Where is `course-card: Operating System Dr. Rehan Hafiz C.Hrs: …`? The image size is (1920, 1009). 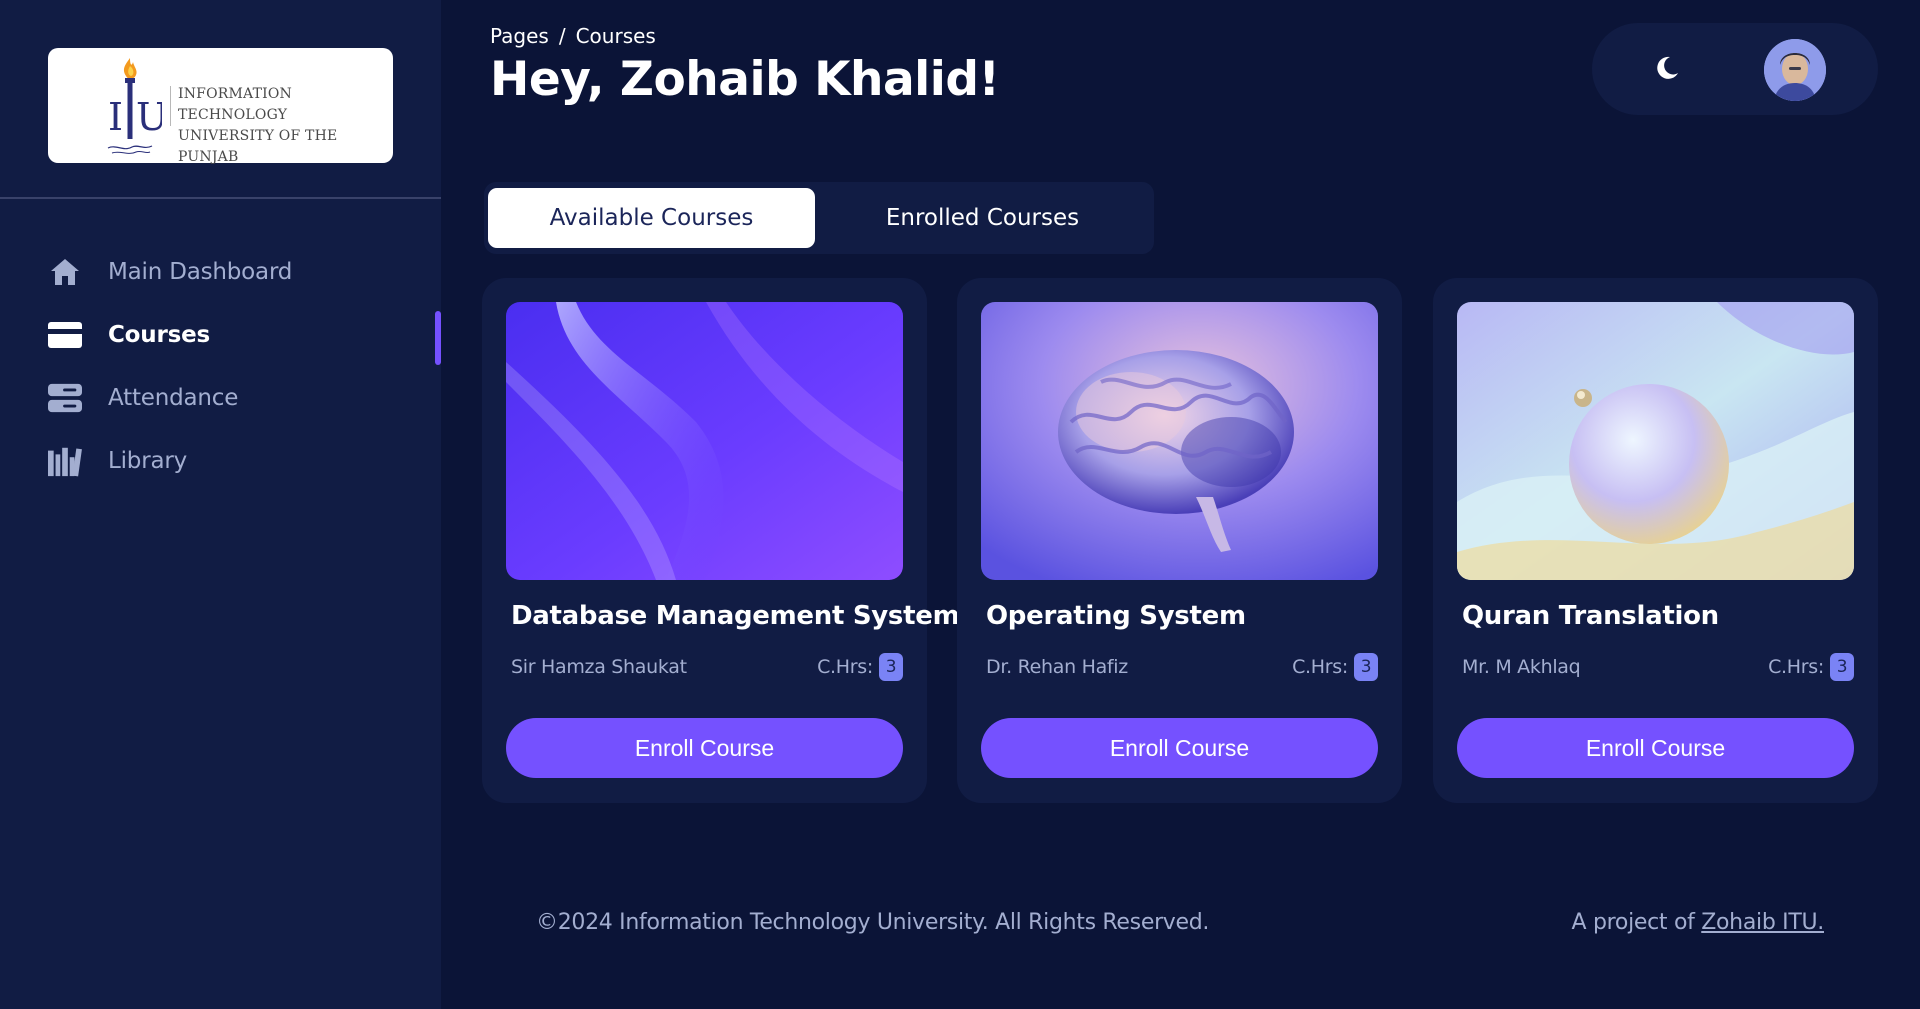 course-card: Operating System Dr. Rehan Hafiz C.Hrs: … is located at coordinates (1179, 540).